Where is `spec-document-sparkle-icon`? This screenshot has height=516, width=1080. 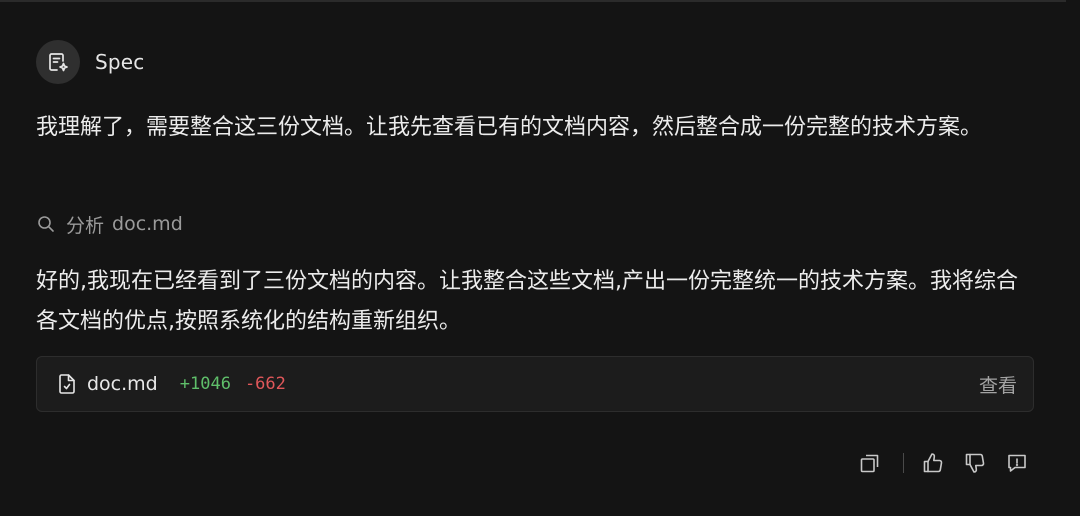
spec-document-sparkle-icon is located at coordinates (58, 62).